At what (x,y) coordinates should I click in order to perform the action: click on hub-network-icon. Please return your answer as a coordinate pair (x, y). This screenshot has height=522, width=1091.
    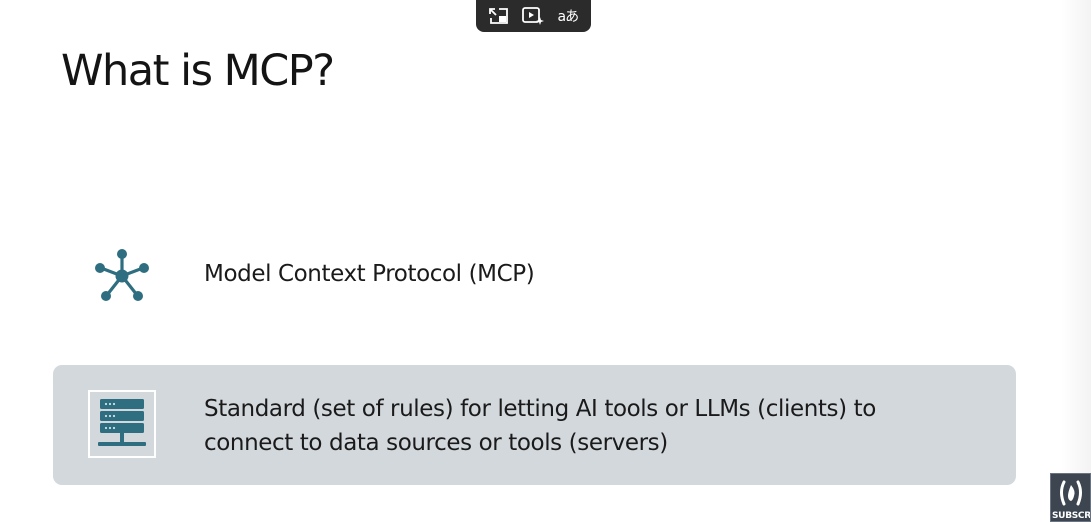
    Looking at the image, I should click on (122, 275).